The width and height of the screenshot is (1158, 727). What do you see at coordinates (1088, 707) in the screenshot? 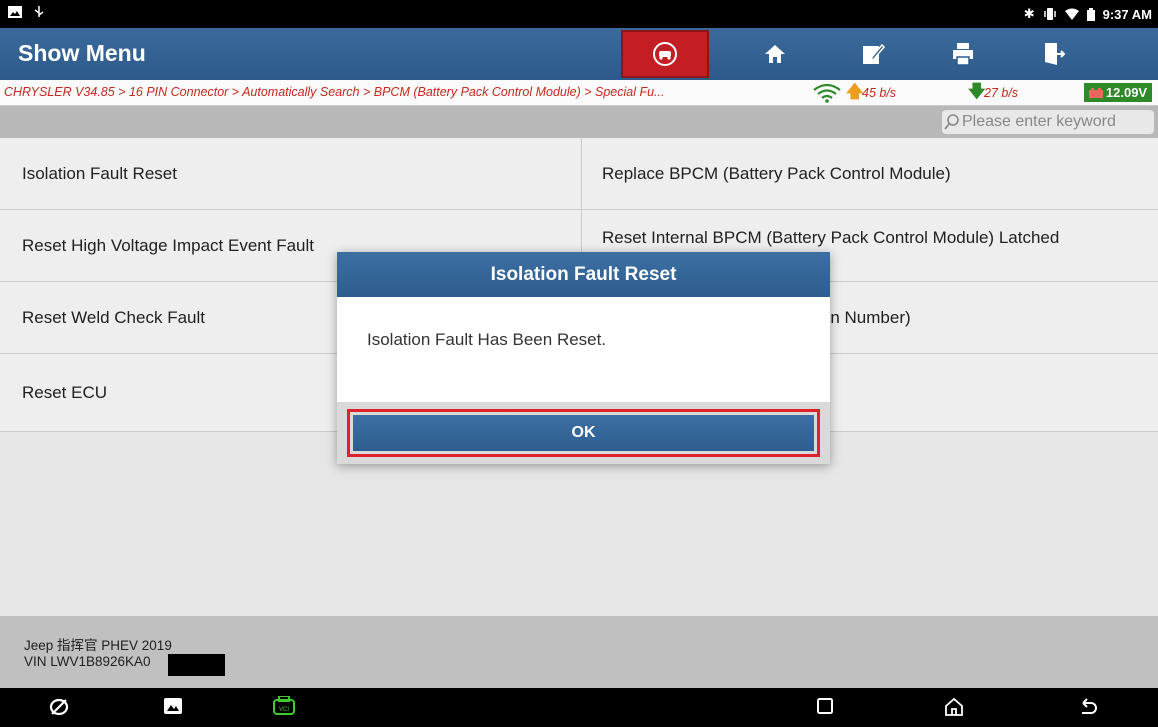
I see `back-icon` at bounding box center [1088, 707].